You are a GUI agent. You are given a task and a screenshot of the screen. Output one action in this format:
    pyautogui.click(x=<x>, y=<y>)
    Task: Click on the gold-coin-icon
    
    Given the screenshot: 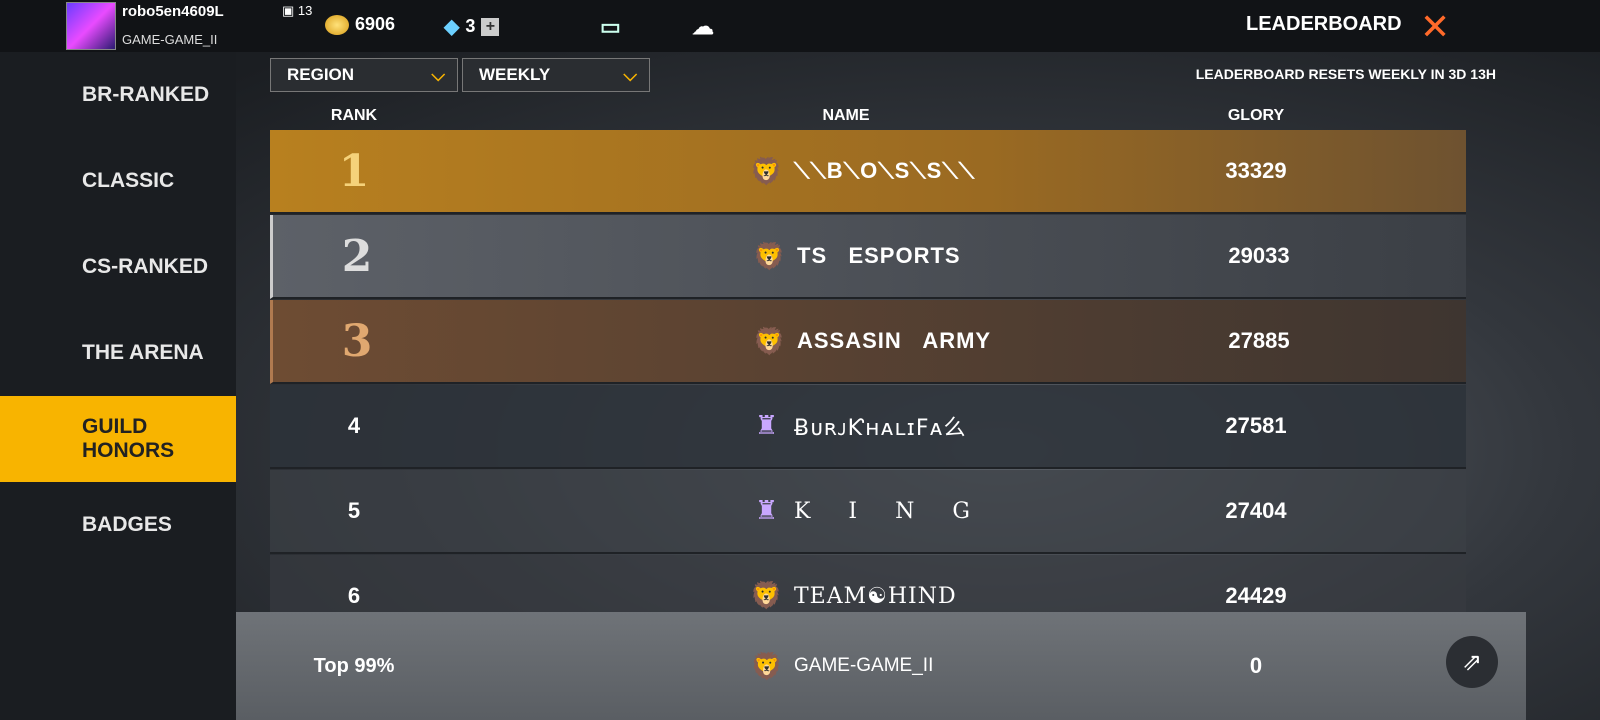 What is the action you would take?
    pyautogui.click(x=337, y=24)
    